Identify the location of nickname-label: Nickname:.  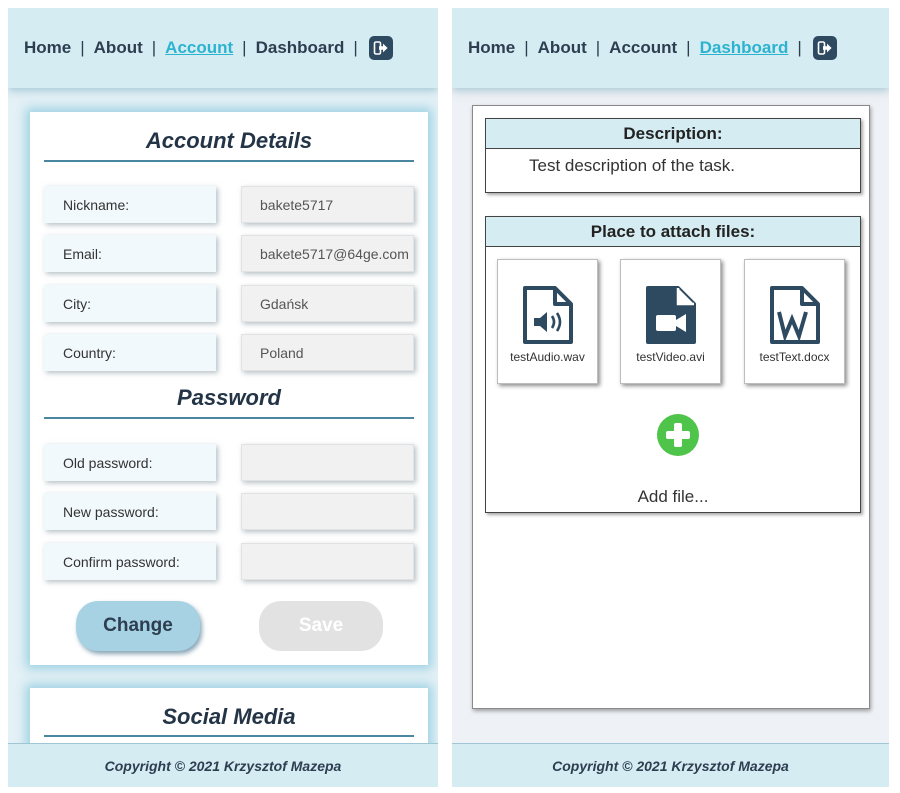
(130, 204).